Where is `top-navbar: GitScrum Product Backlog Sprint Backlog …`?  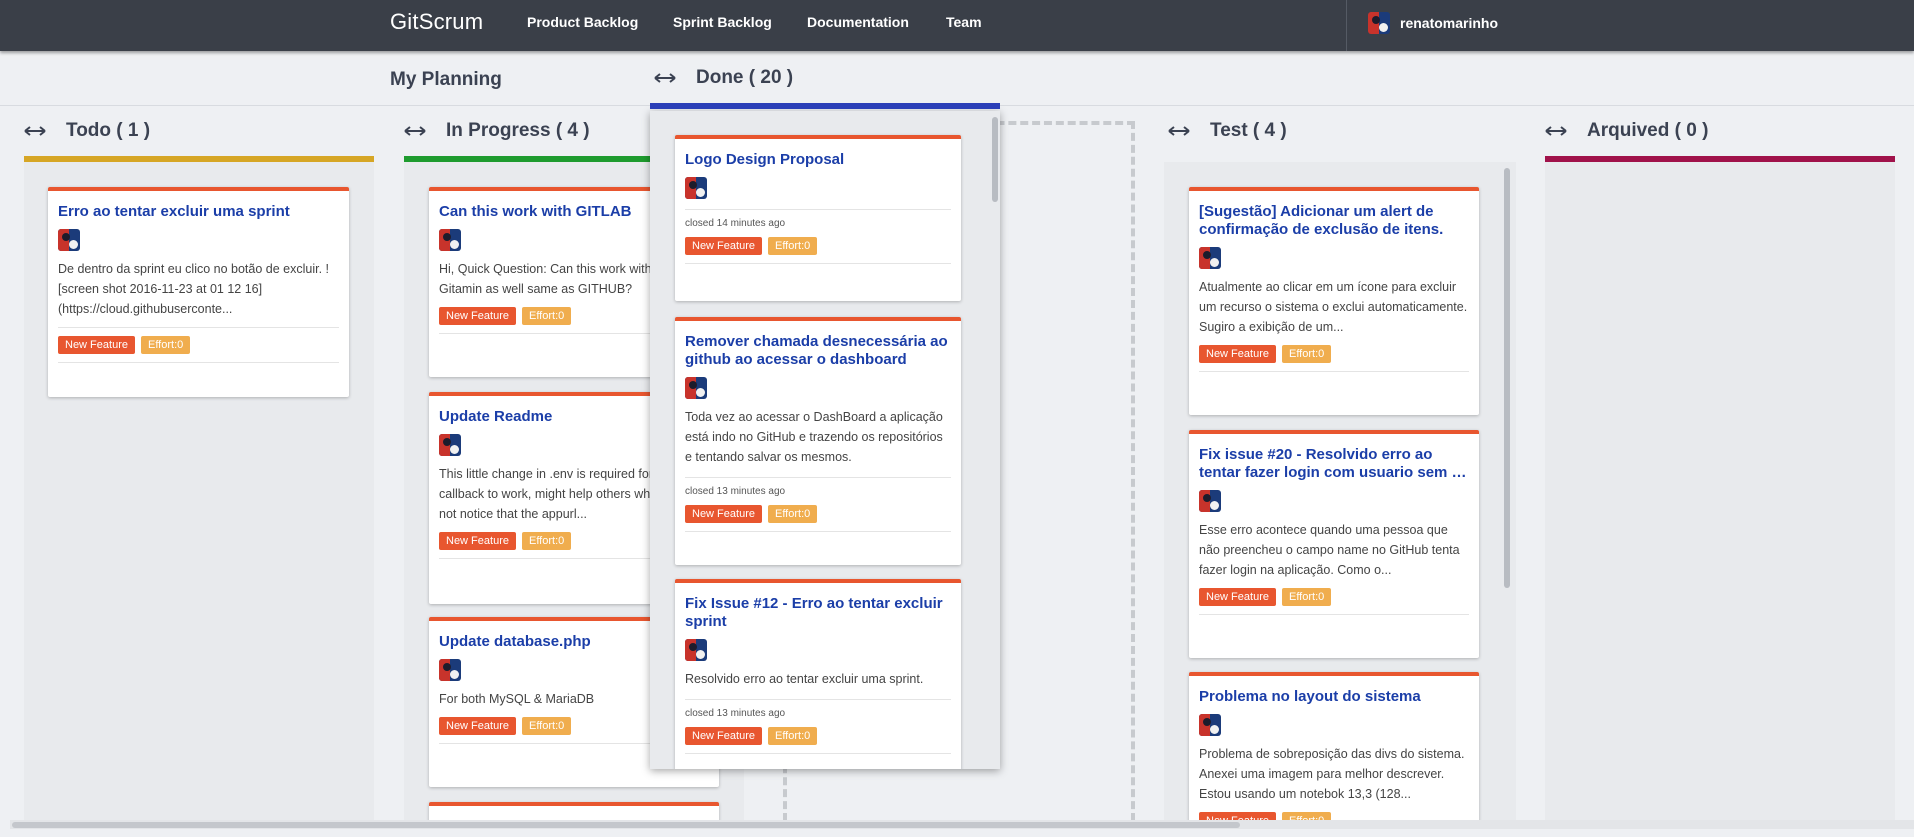 top-navbar: GitScrum Product Backlog Sprint Backlog … is located at coordinates (957, 25).